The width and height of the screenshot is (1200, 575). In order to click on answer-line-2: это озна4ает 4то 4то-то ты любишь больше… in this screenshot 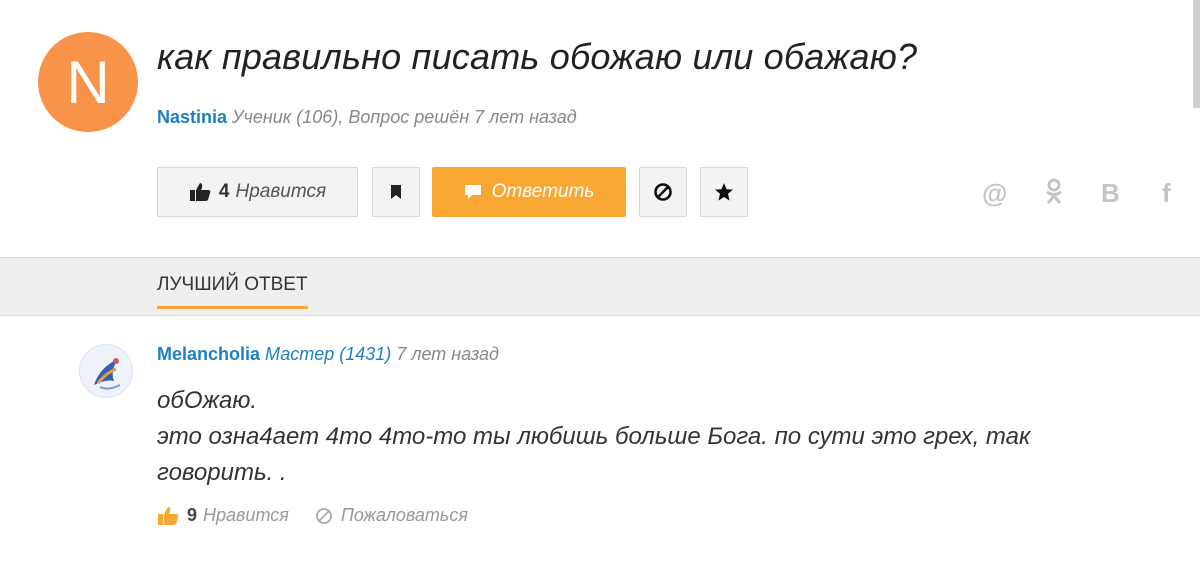, I will do `click(594, 454)`.